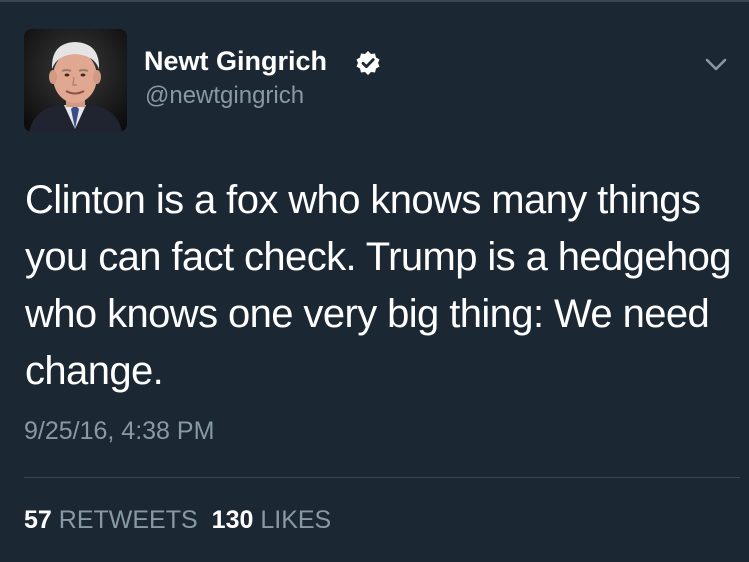 This screenshot has width=749, height=562. I want to click on tweet-stats: 57 RETWEETS 130 LIKES, so click(177, 520).